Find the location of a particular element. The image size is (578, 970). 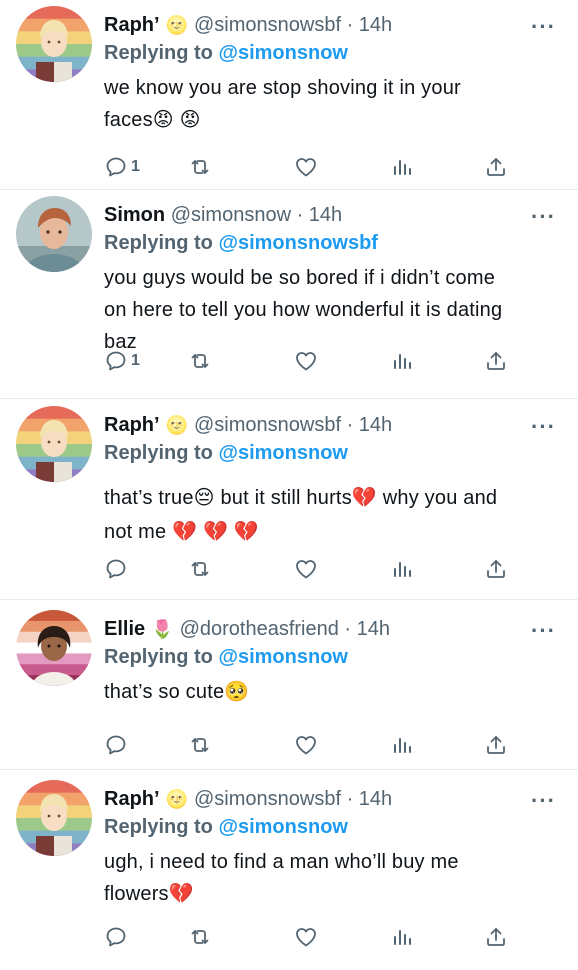

replying-to-handle: @simonsnowsbf is located at coordinates (298, 243).